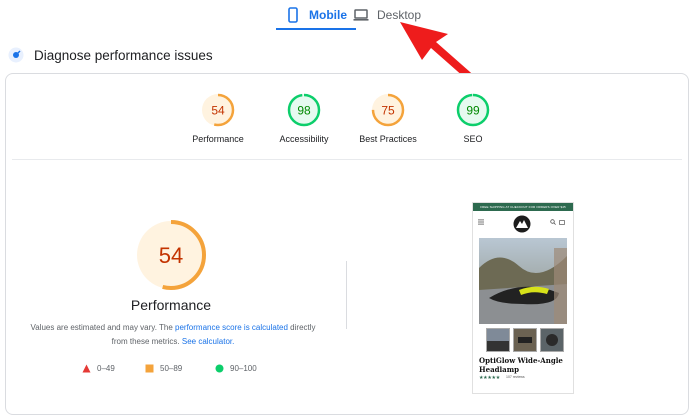  Describe the element at coordinates (243, 368) in the screenshot. I see `legend-pass-range: 90–100` at that location.